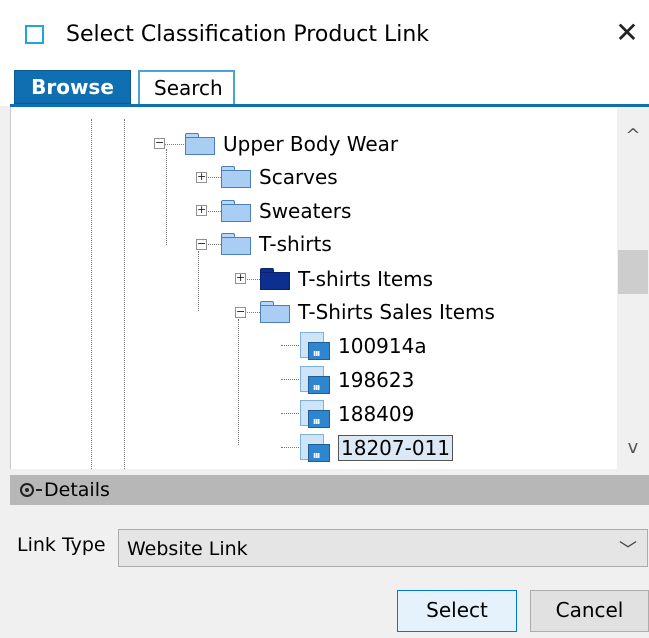 The width and height of the screenshot is (649, 638). Describe the element at coordinates (34, 34) in the screenshot. I see `window-icon` at that location.